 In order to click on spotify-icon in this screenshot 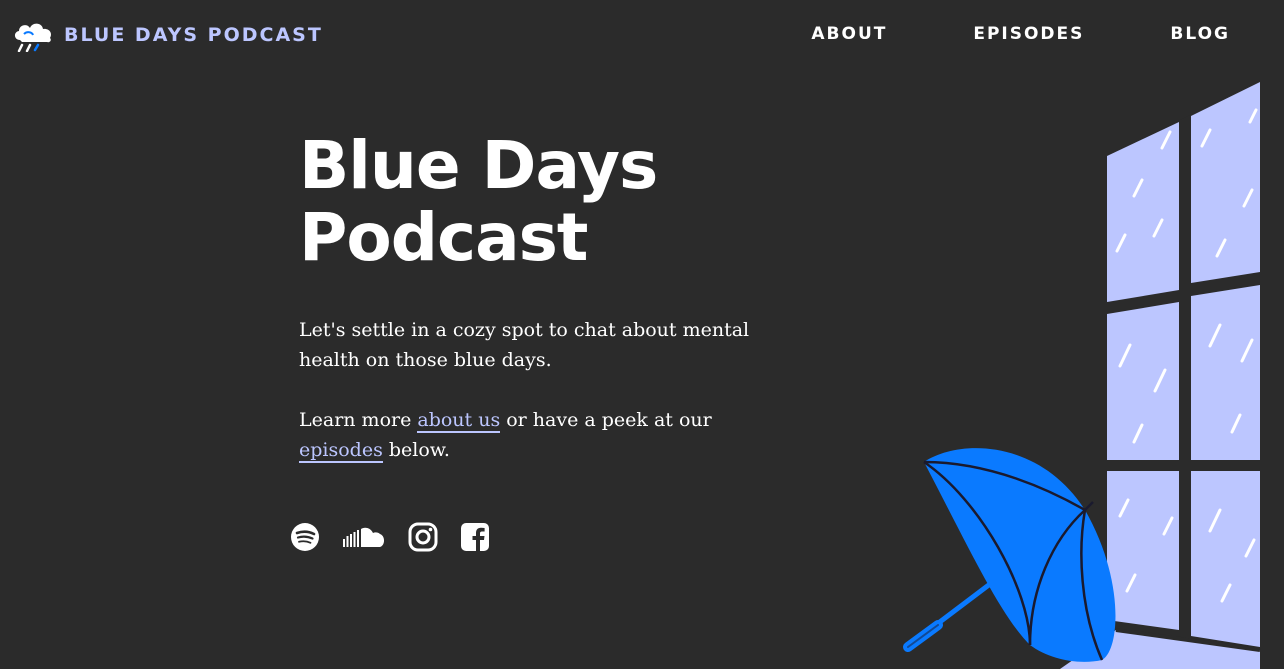, I will do `click(305, 537)`.